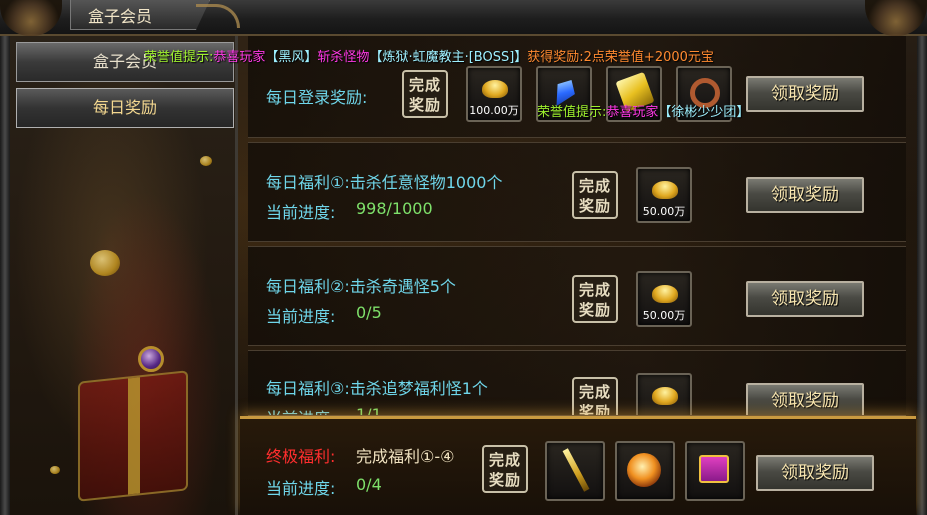  I want to click on gold-sword-icon, so click(576, 470).